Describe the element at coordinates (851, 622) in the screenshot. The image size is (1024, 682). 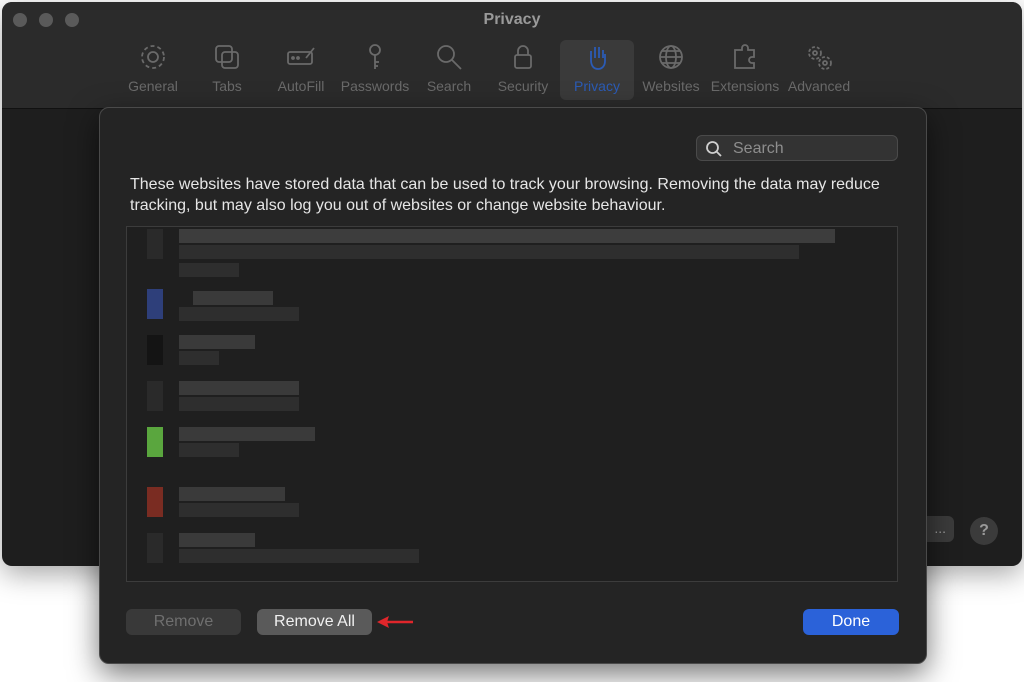
I see `done-button: Done` at that location.